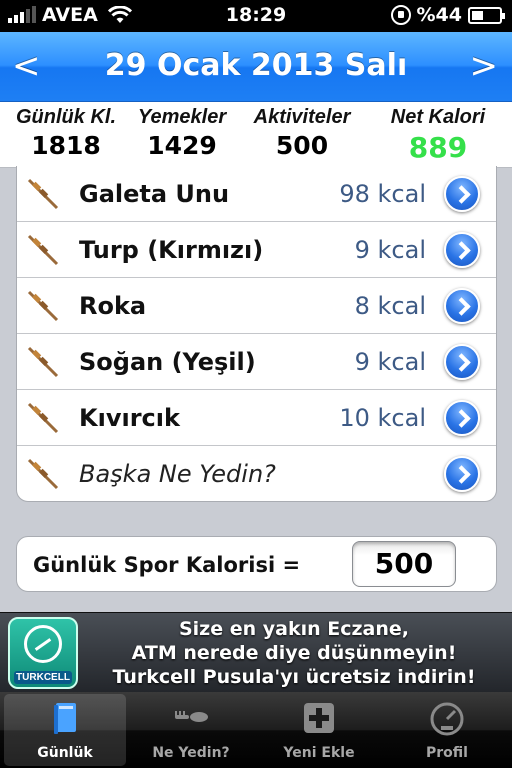  I want to click on summary-value: 500, so click(302, 145).